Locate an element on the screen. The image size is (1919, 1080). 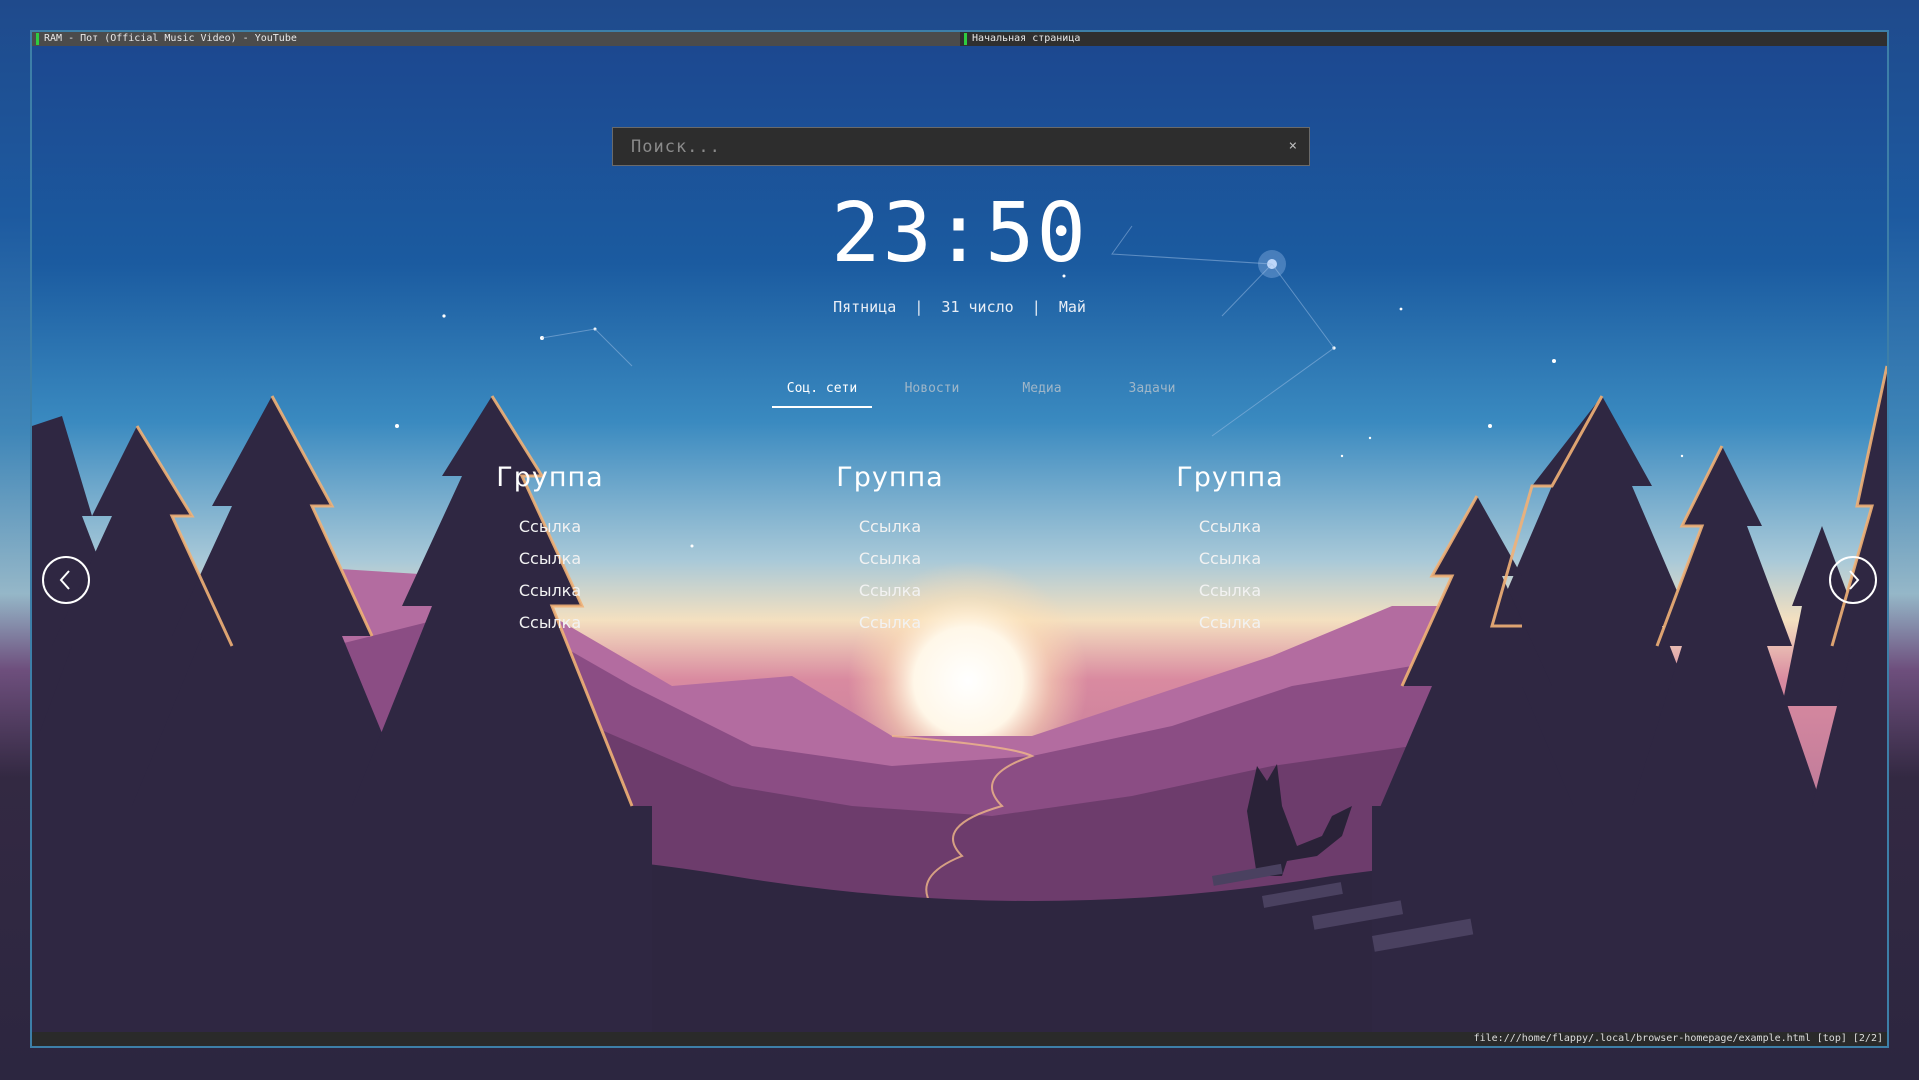
tab-active-marker is located at coordinates (37, 39).